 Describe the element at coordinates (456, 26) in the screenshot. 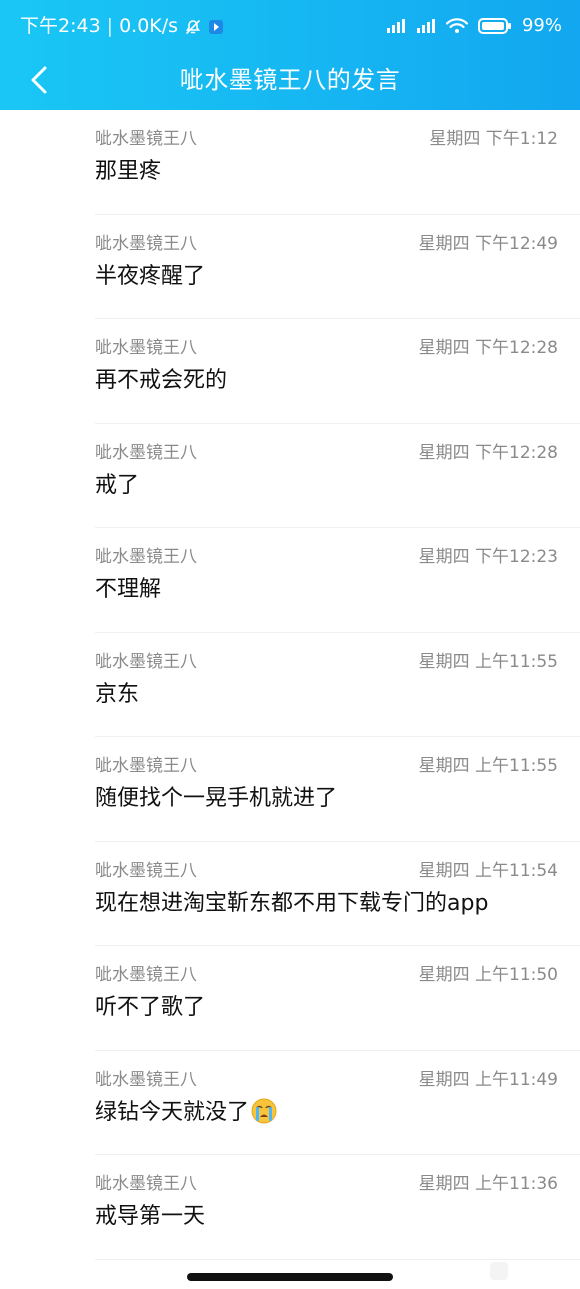

I see `wifi-icon` at that location.